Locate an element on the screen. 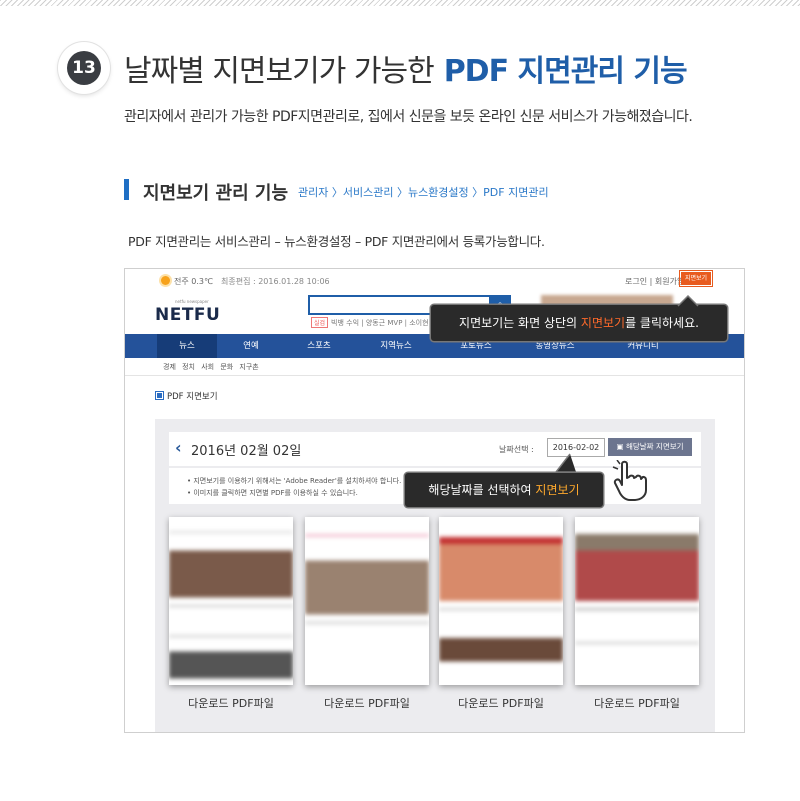  hot-keywords: 실검 빅뱅 수익 | 양동근 MVP | 소이현 인교진 is located at coordinates (380, 322).